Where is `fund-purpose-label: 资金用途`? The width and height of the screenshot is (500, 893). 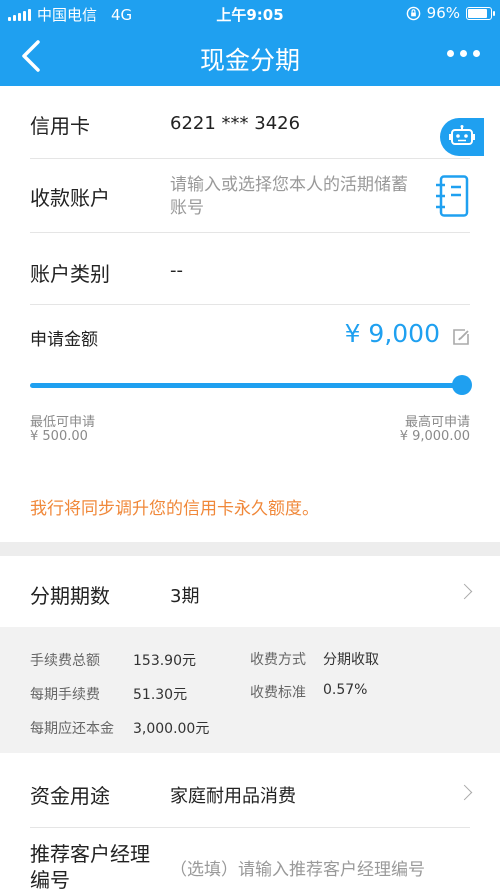 fund-purpose-label: 资金用途 is located at coordinates (70, 796).